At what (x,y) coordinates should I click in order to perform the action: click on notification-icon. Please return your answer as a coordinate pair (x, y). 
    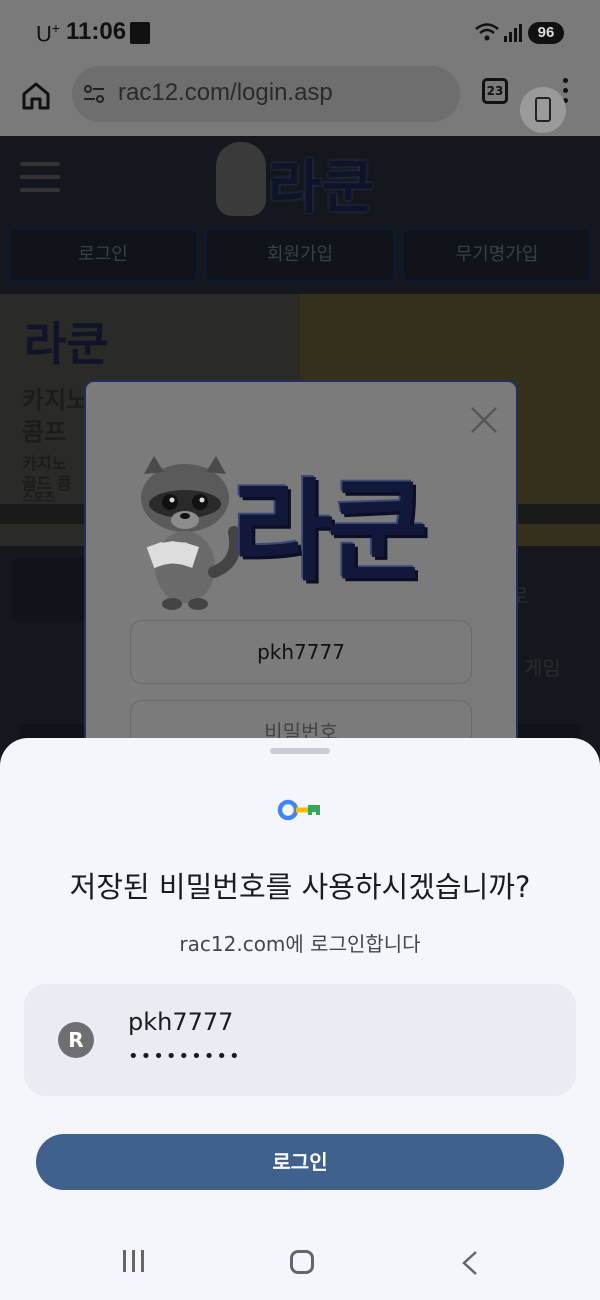
    Looking at the image, I should click on (140, 33).